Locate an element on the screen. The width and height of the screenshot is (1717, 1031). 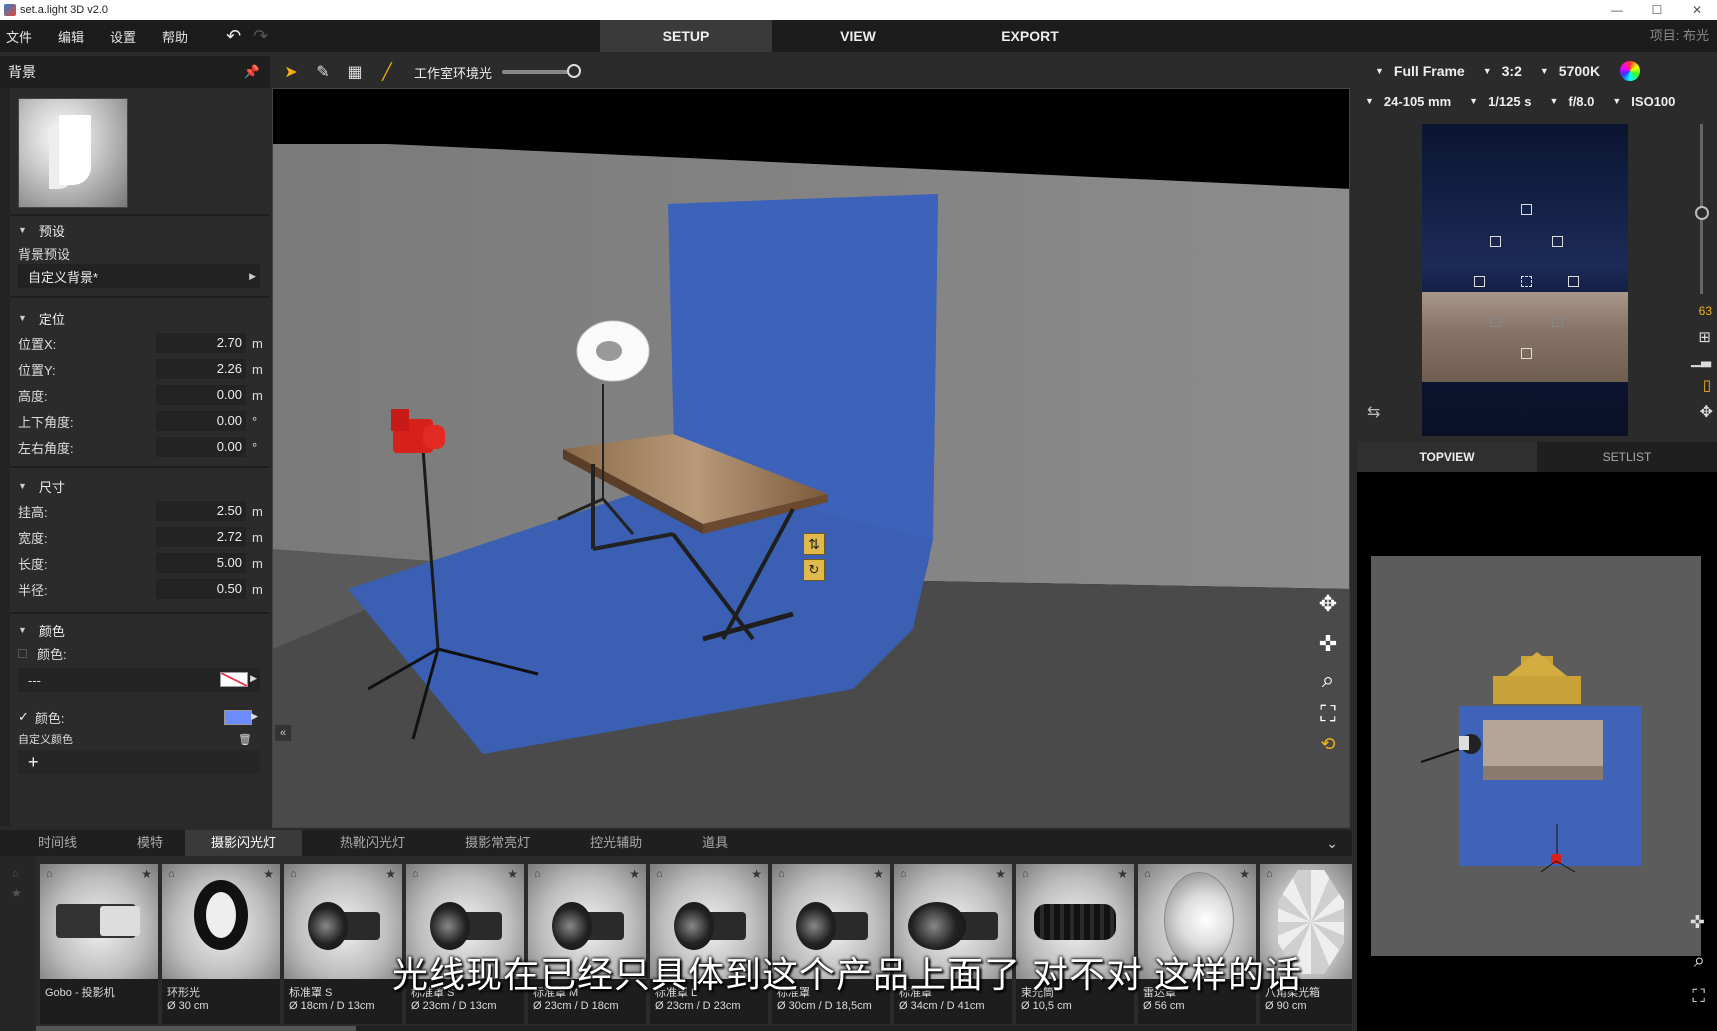
equipment-card: ⌂ ★ 标准罩 Ø 34cm / D 41cm is located at coordinates (953, 944).